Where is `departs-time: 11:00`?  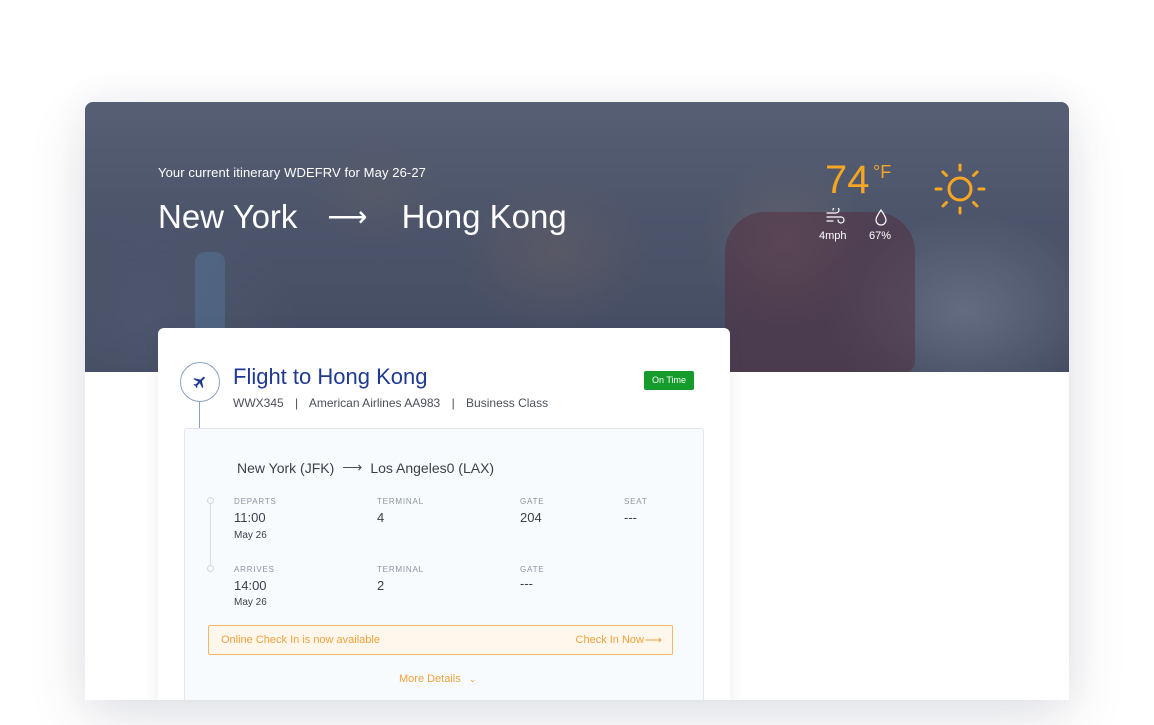 departs-time: 11:00 is located at coordinates (250, 517).